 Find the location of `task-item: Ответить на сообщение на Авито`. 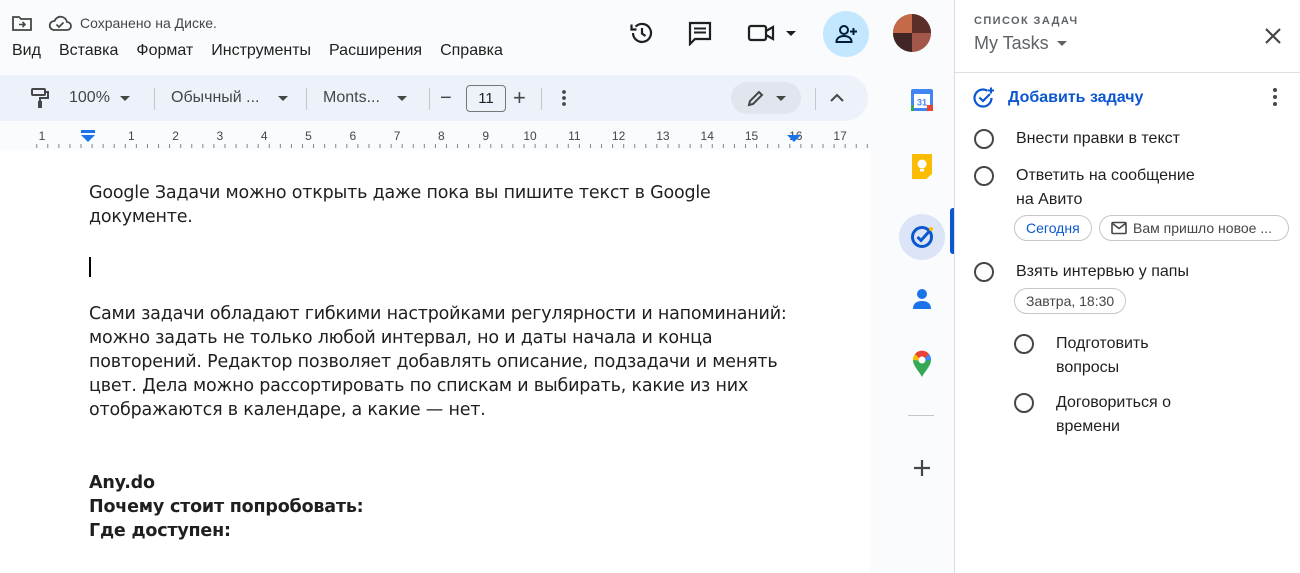

task-item: Ответить на сообщение на Авито is located at coordinates (1095, 189).